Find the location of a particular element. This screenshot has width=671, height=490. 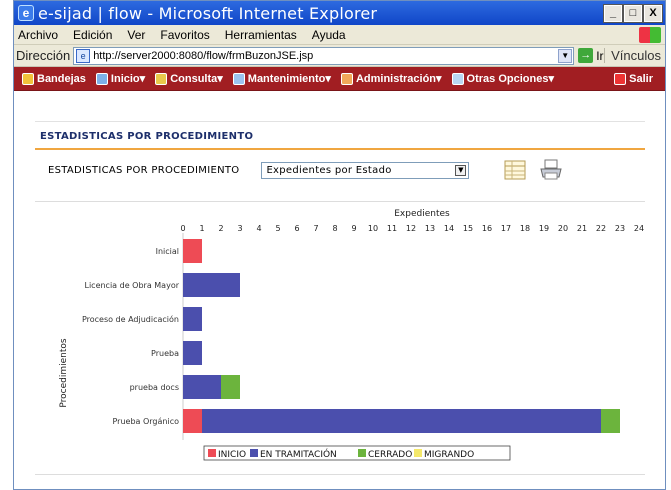

x-tick-label: 20 is located at coordinates (563, 228).